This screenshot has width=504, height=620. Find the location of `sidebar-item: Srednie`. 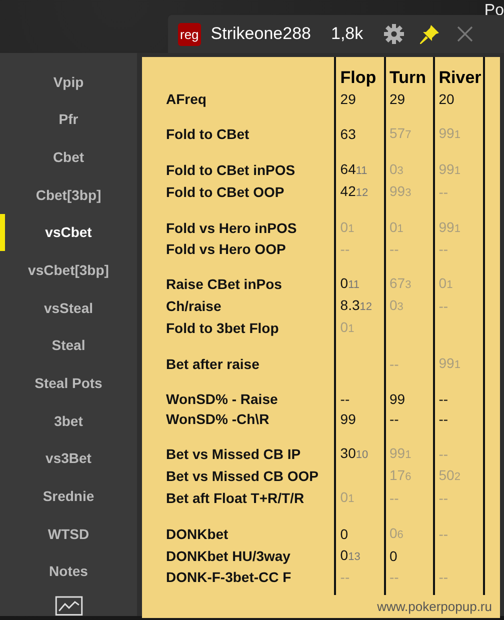

sidebar-item: Srednie is located at coordinates (68, 496).